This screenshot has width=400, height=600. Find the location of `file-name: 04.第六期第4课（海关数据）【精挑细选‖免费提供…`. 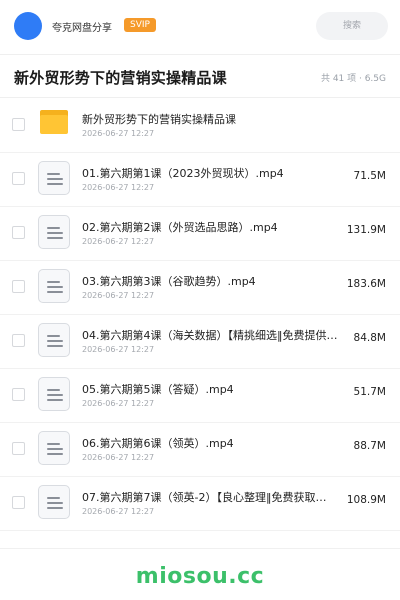

file-name: 04.第六期第4课（海关数据）【精挑细选‖免费提供… is located at coordinates (210, 335).